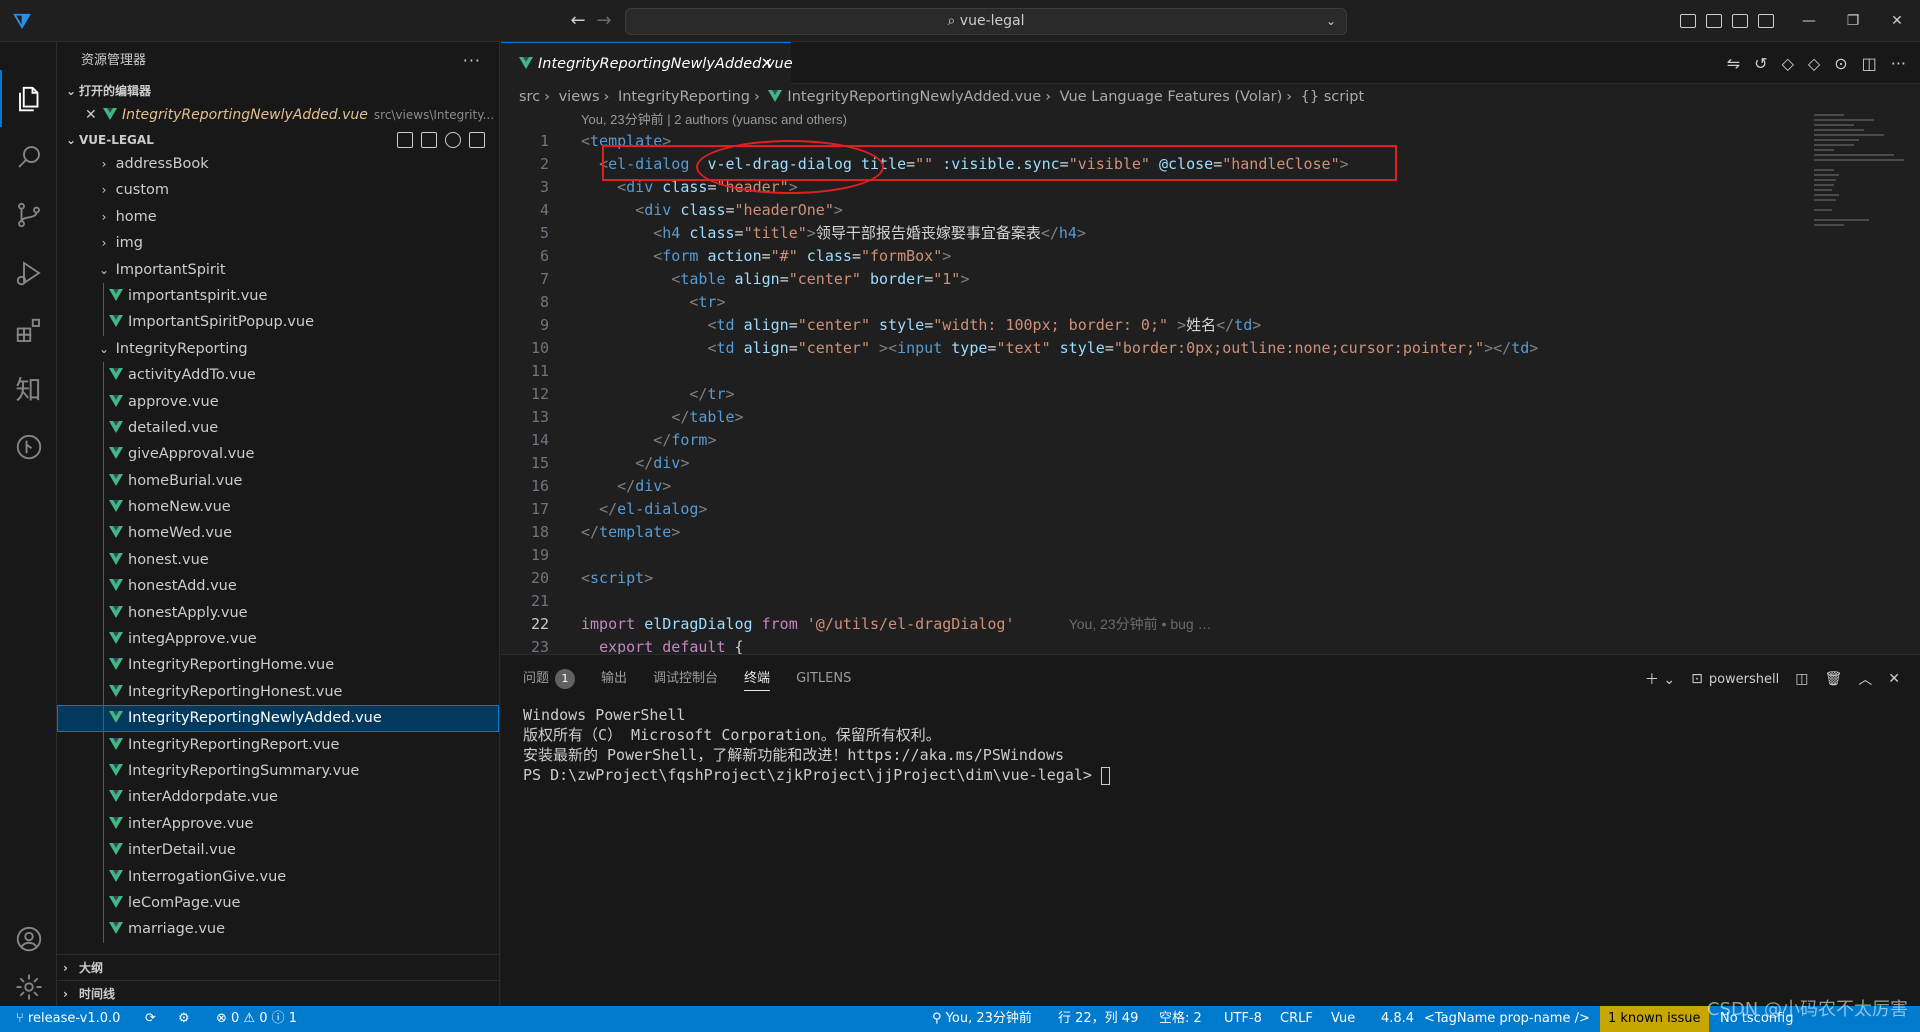 The width and height of the screenshot is (1920, 1032). Describe the element at coordinates (1151, 417) in the screenshot. I see `code-line: 13 </table>` at that location.